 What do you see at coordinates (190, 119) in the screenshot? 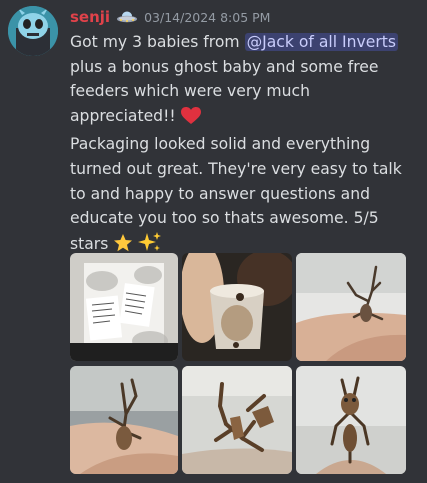
I see `heart-emoji-icon: ❤️` at bounding box center [190, 119].